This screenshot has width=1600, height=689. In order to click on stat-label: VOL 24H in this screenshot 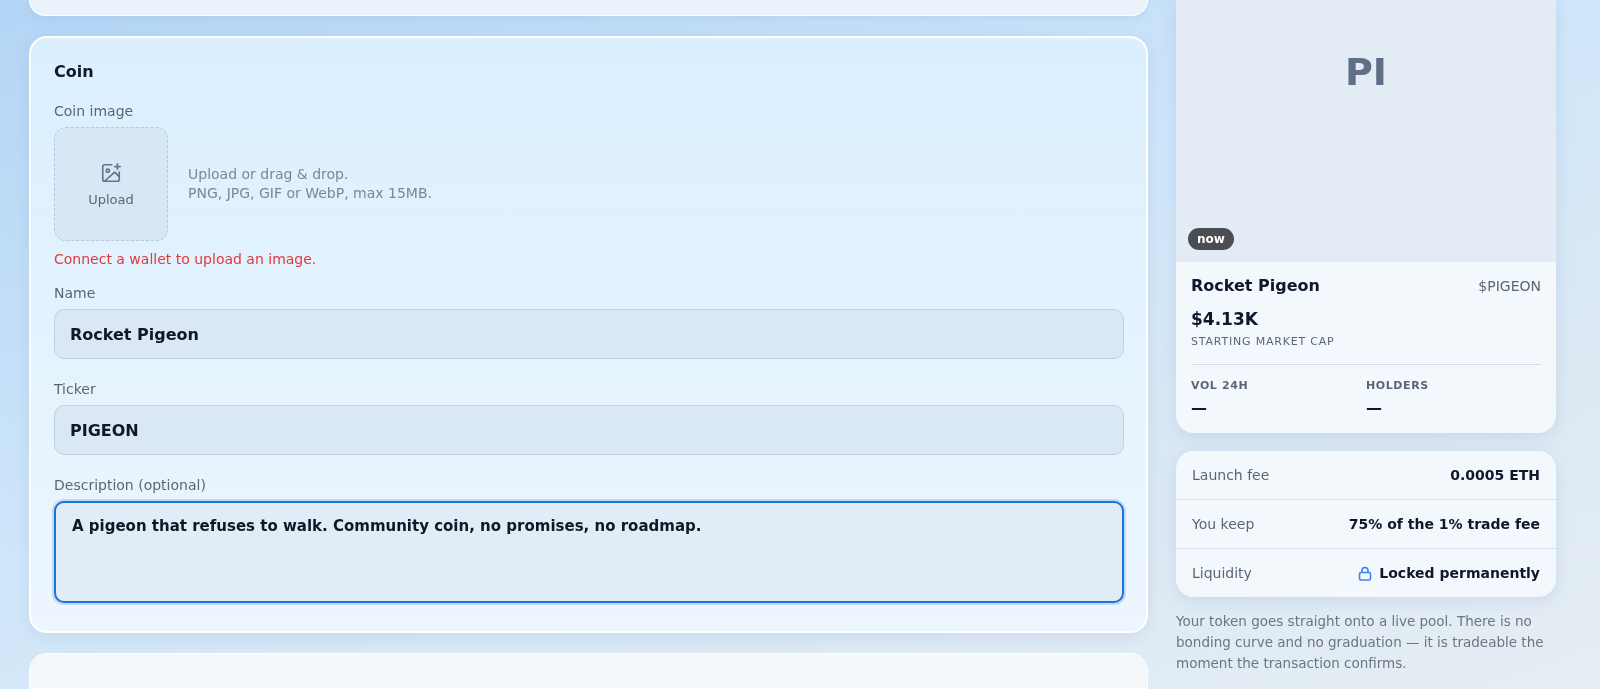, I will do `click(1220, 385)`.